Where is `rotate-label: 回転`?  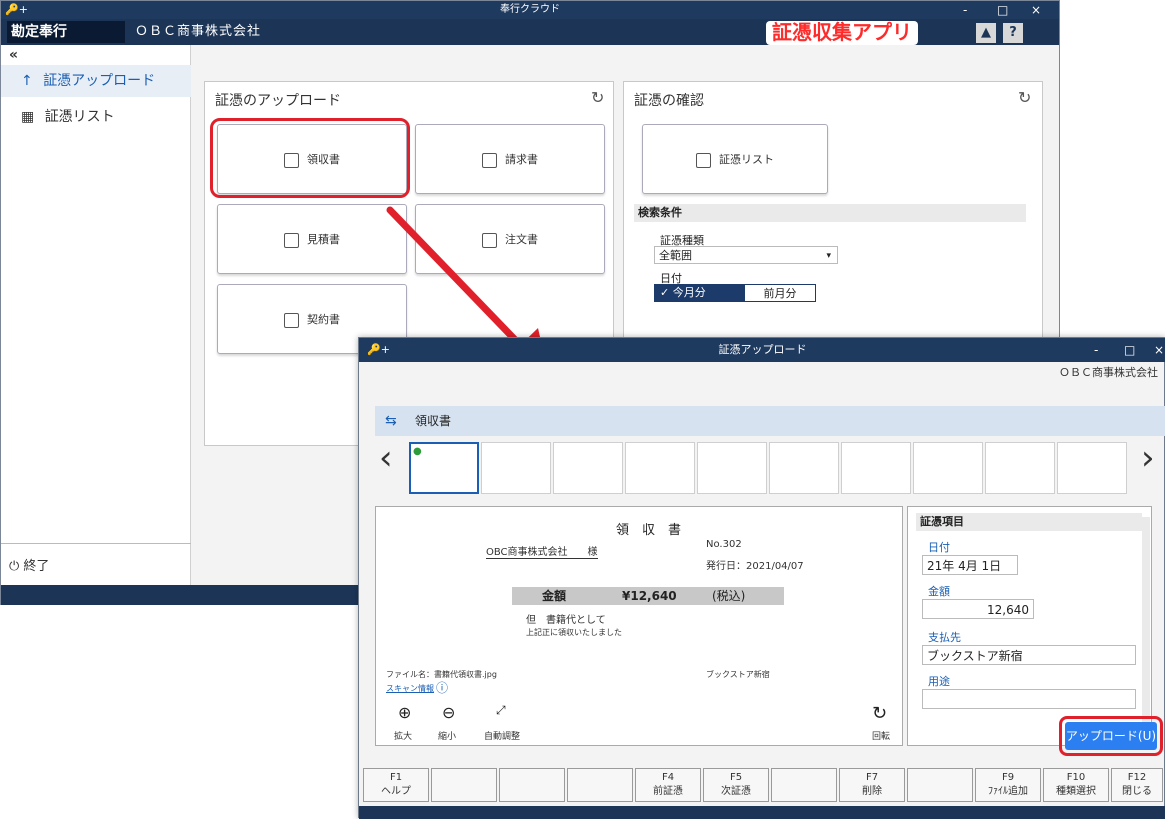
rotate-label: 回転 is located at coordinates (881, 737).